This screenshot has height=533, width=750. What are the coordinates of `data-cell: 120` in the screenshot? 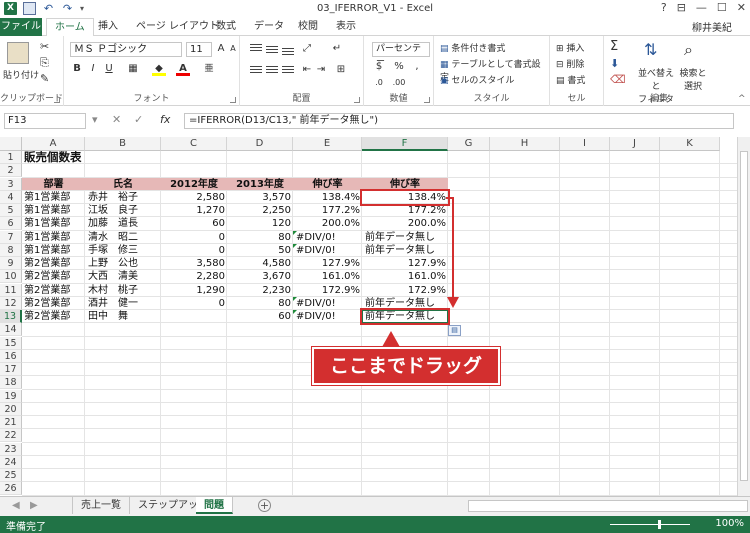 It's located at (260, 223).